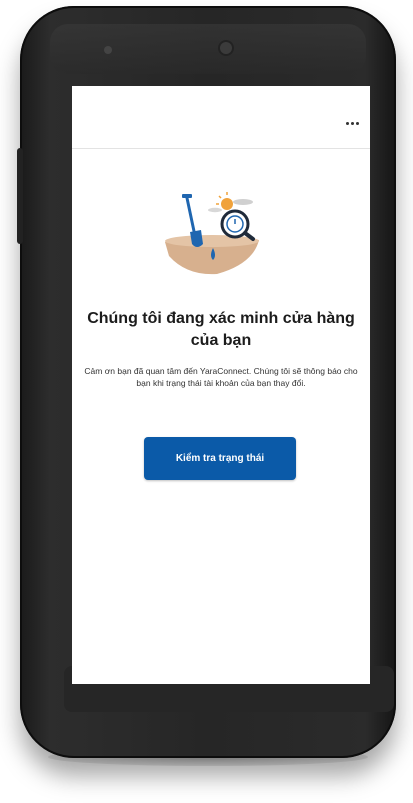 The height and width of the screenshot is (803, 413). What do you see at coordinates (20, 196) in the screenshot?
I see `phone-side-button` at bounding box center [20, 196].